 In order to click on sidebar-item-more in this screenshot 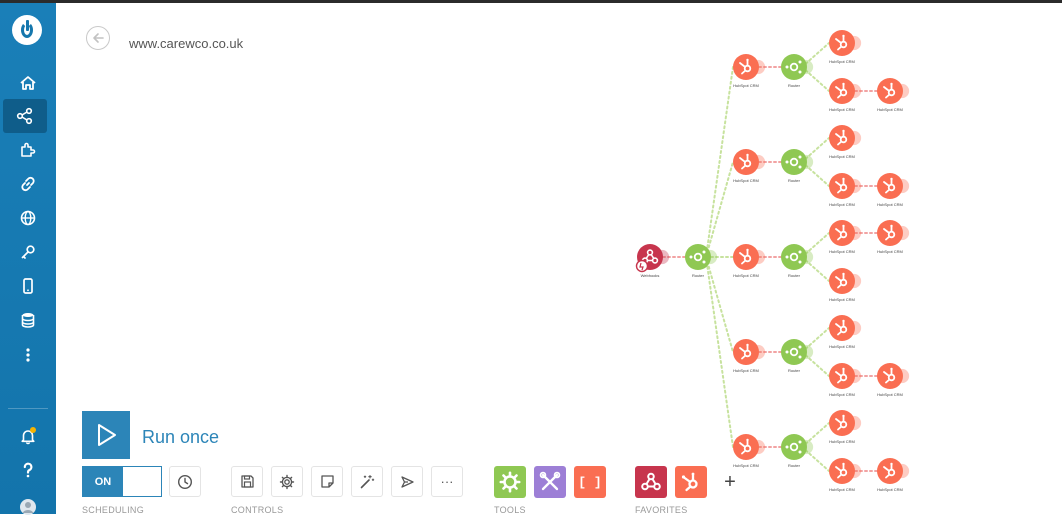, I will do `click(28, 355)`.